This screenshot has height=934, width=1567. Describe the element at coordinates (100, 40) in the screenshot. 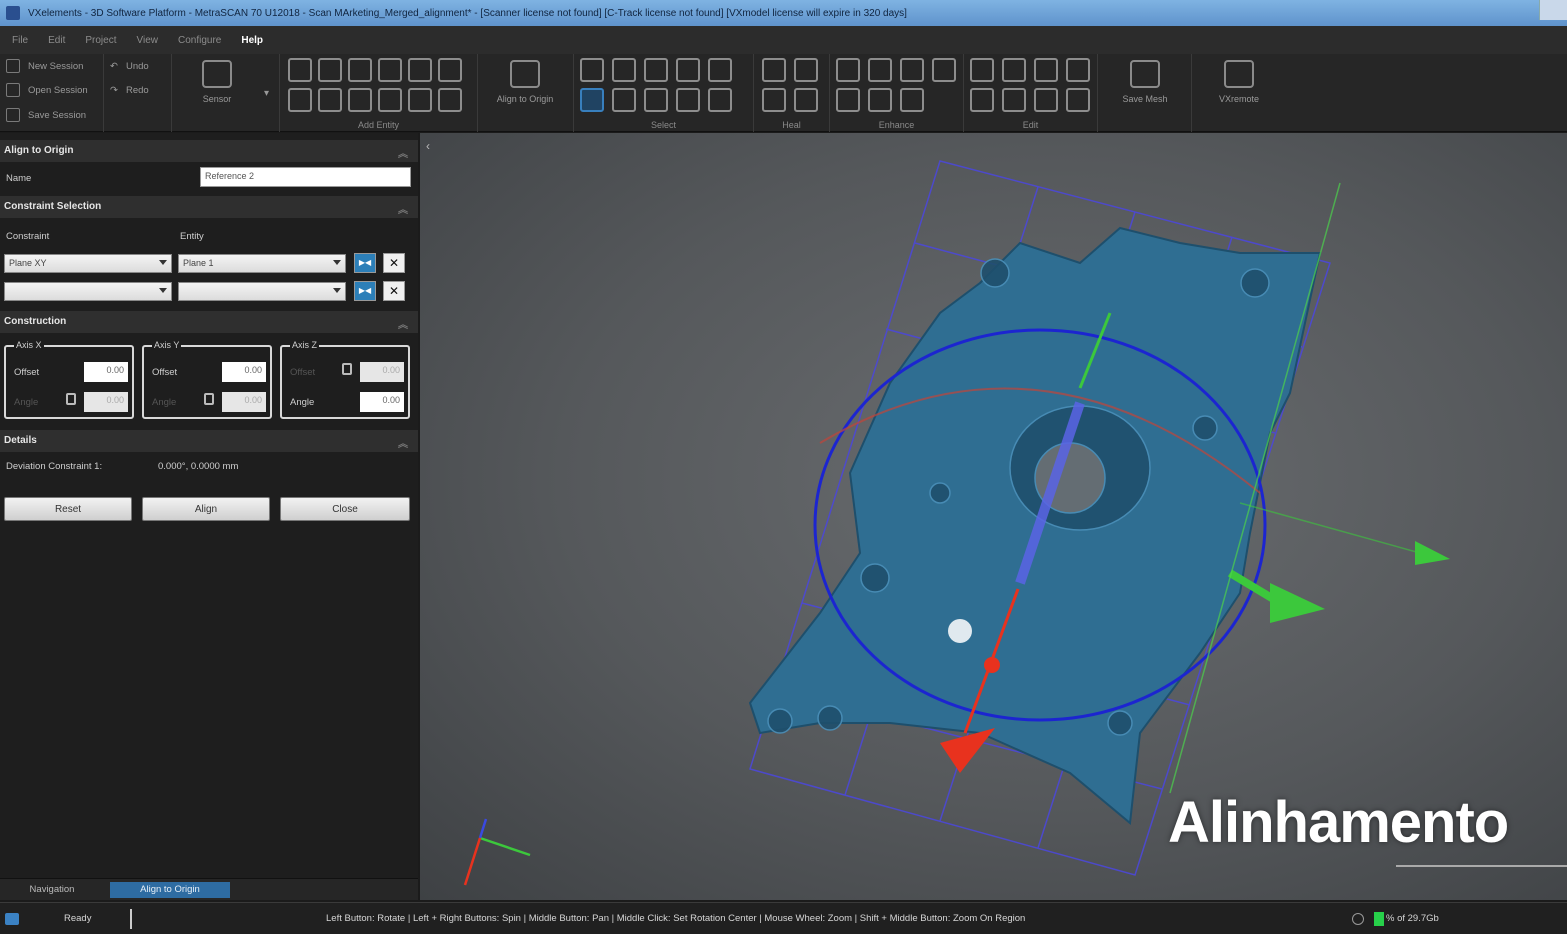

I see `menu-project: Project` at that location.